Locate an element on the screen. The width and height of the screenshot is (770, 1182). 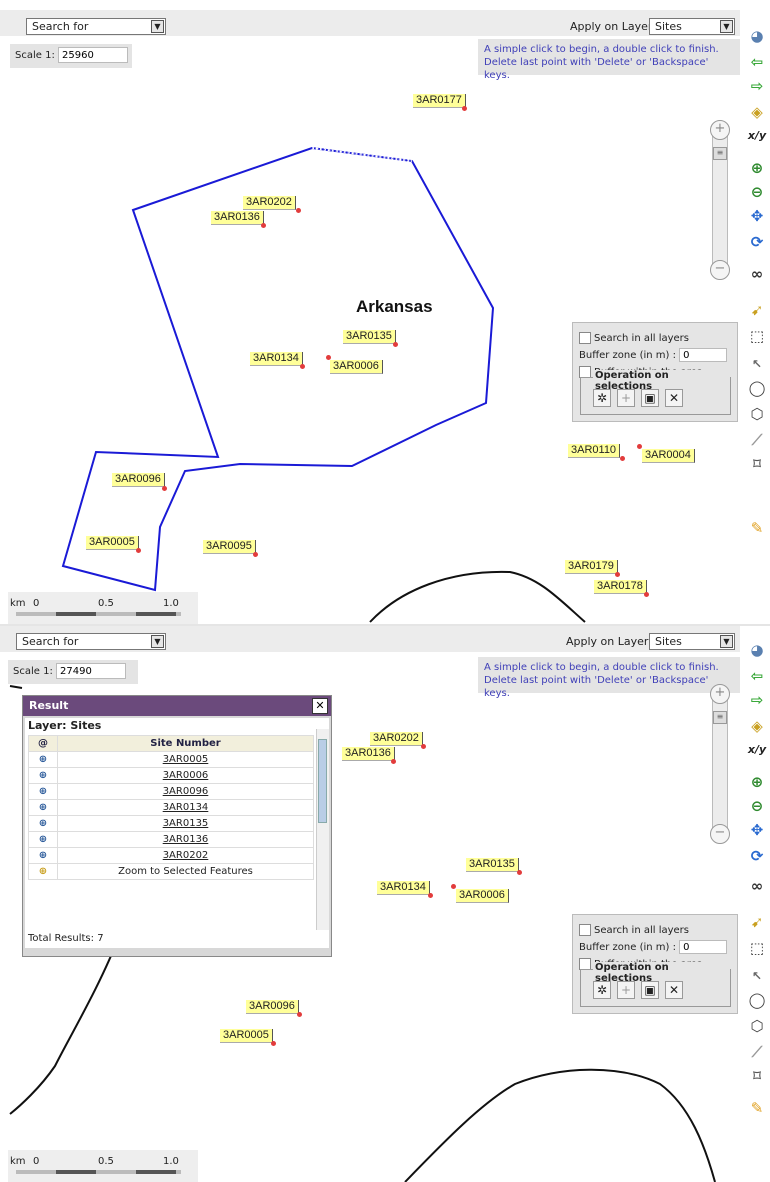
site-link: 3AR0136 is located at coordinates (185, 839).